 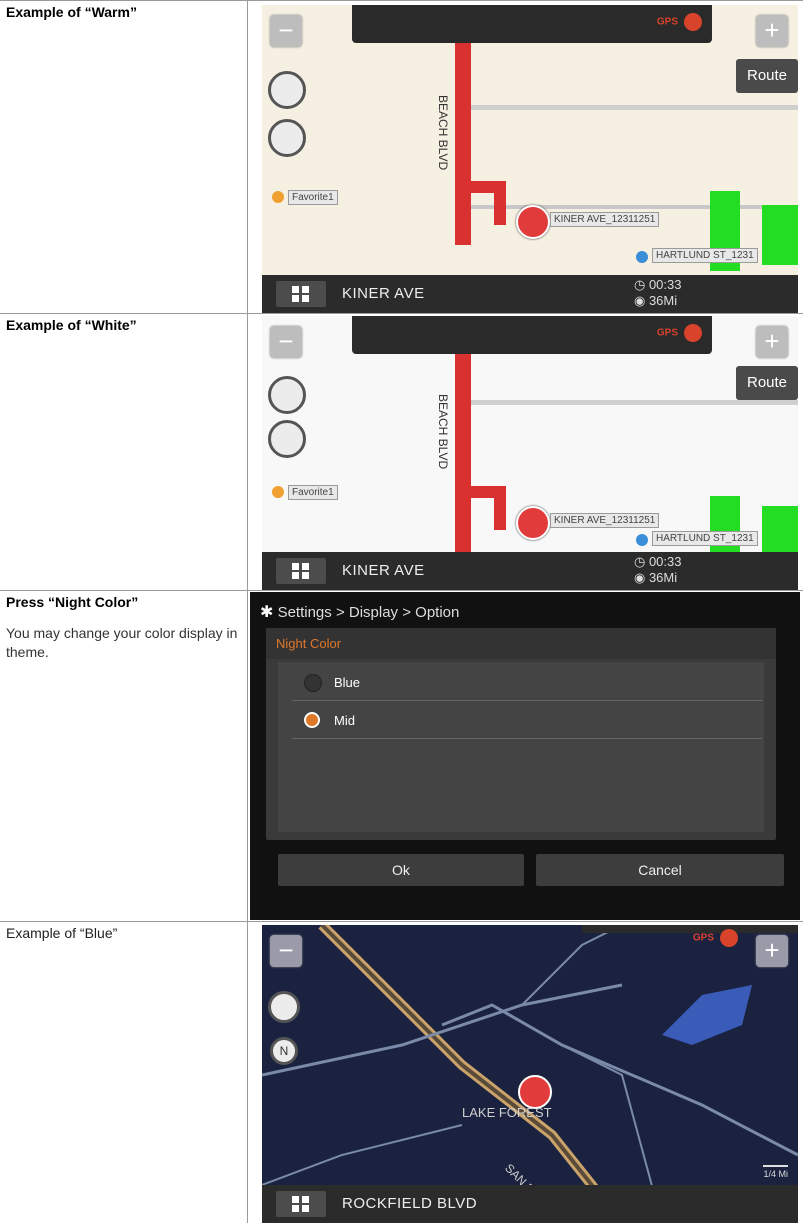 What do you see at coordinates (521, 747) in the screenshot?
I see `option-list: Blue Mid` at bounding box center [521, 747].